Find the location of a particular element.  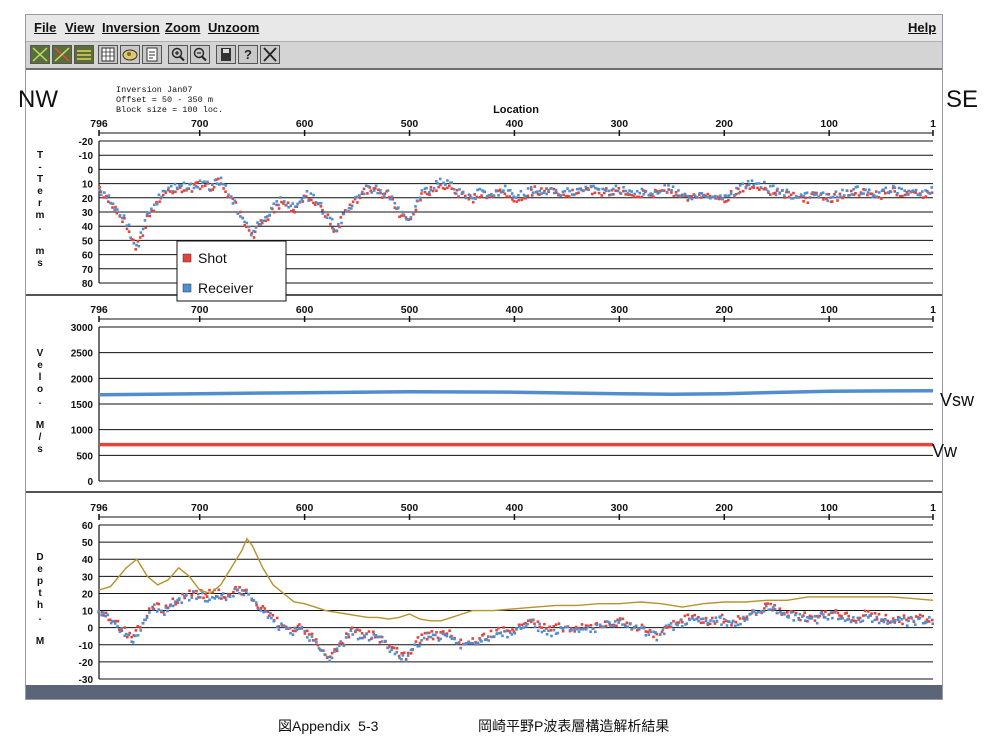

x-tick-label: 100 is located at coordinates (829, 310).